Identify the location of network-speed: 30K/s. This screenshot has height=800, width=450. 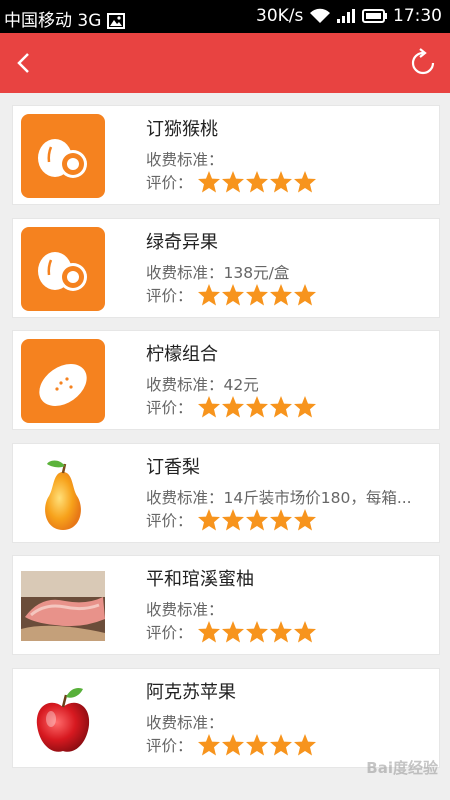
(280, 16).